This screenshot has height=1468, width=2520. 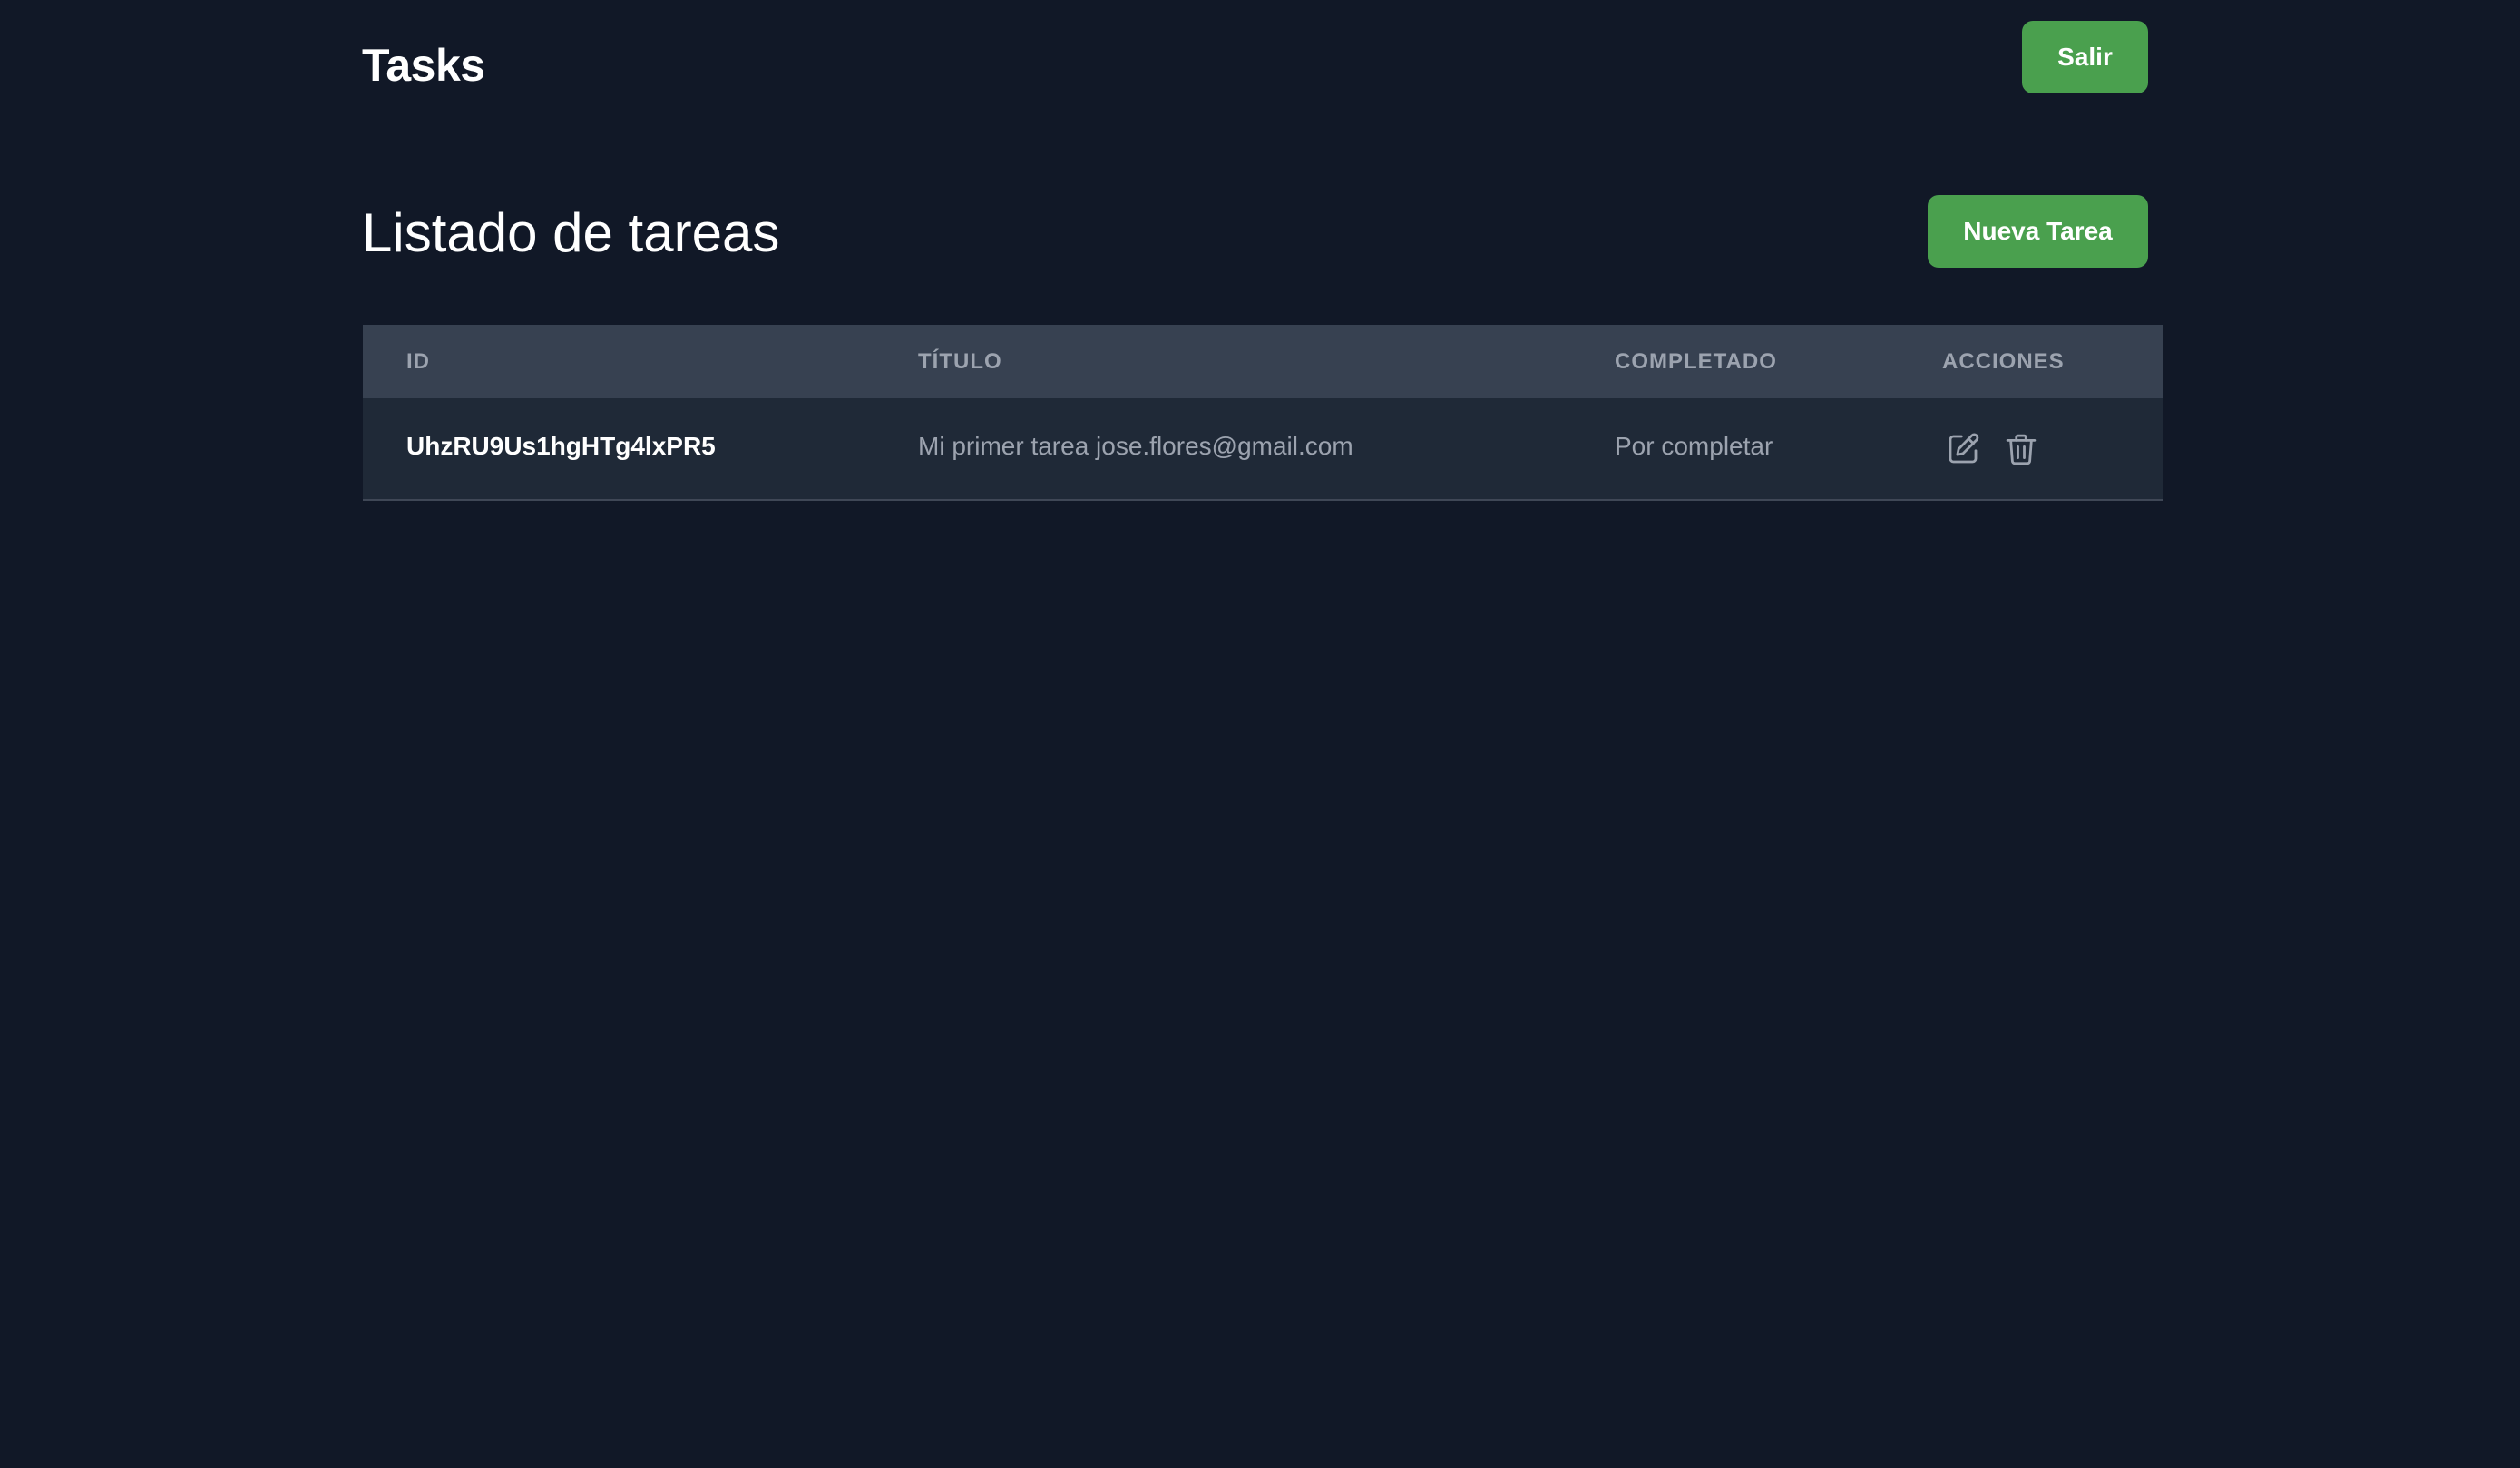 What do you see at coordinates (418, 361) in the screenshot?
I see `column-header-id: ID` at bounding box center [418, 361].